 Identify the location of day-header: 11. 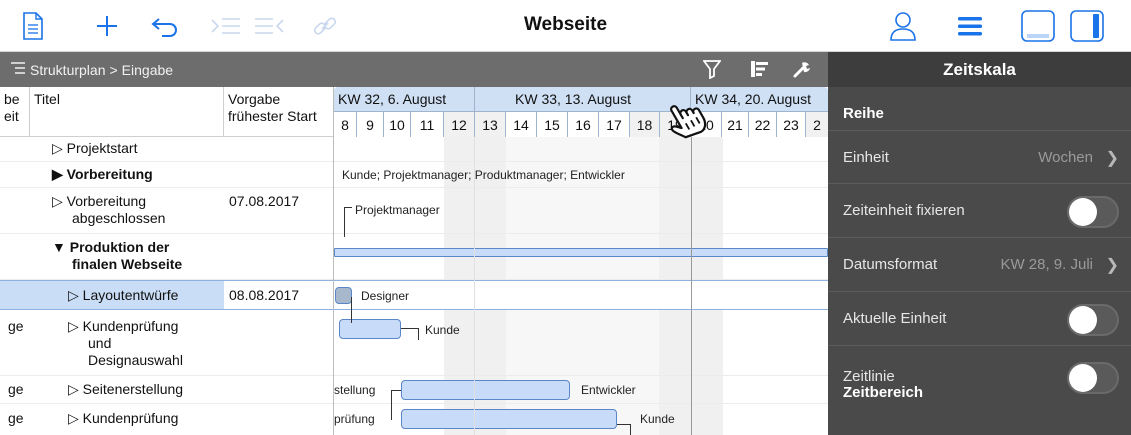
(427, 124).